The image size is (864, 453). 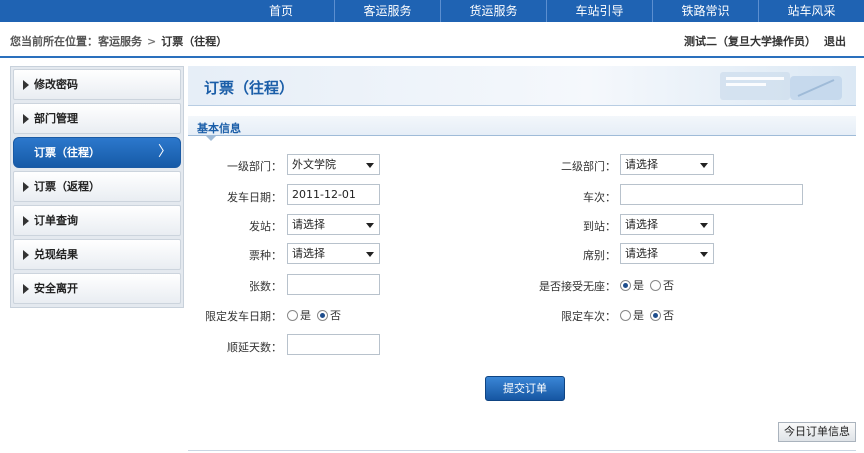 What do you see at coordinates (667, 224) in the screenshot?
I see `to-station-select: 请选择` at bounding box center [667, 224].